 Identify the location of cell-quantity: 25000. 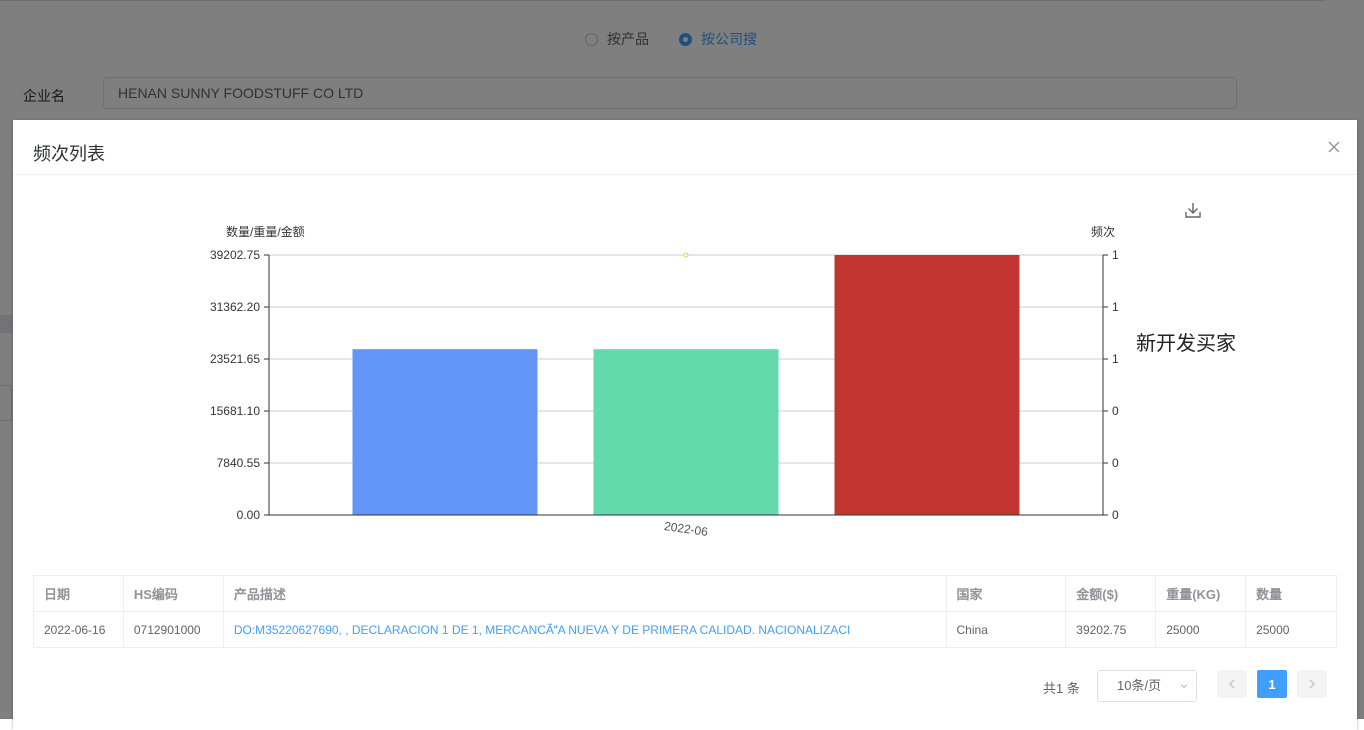
(1291, 629).